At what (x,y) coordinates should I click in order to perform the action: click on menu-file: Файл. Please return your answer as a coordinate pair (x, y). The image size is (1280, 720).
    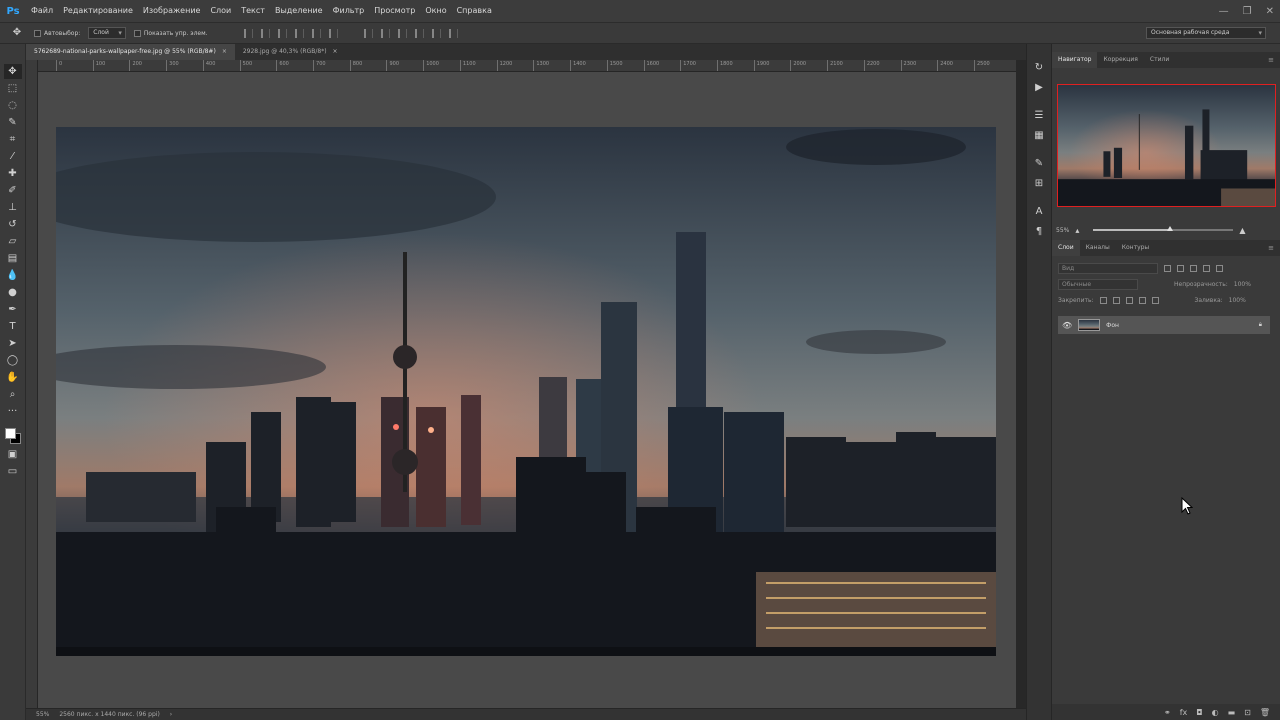
    Looking at the image, I should click on (42, 11).